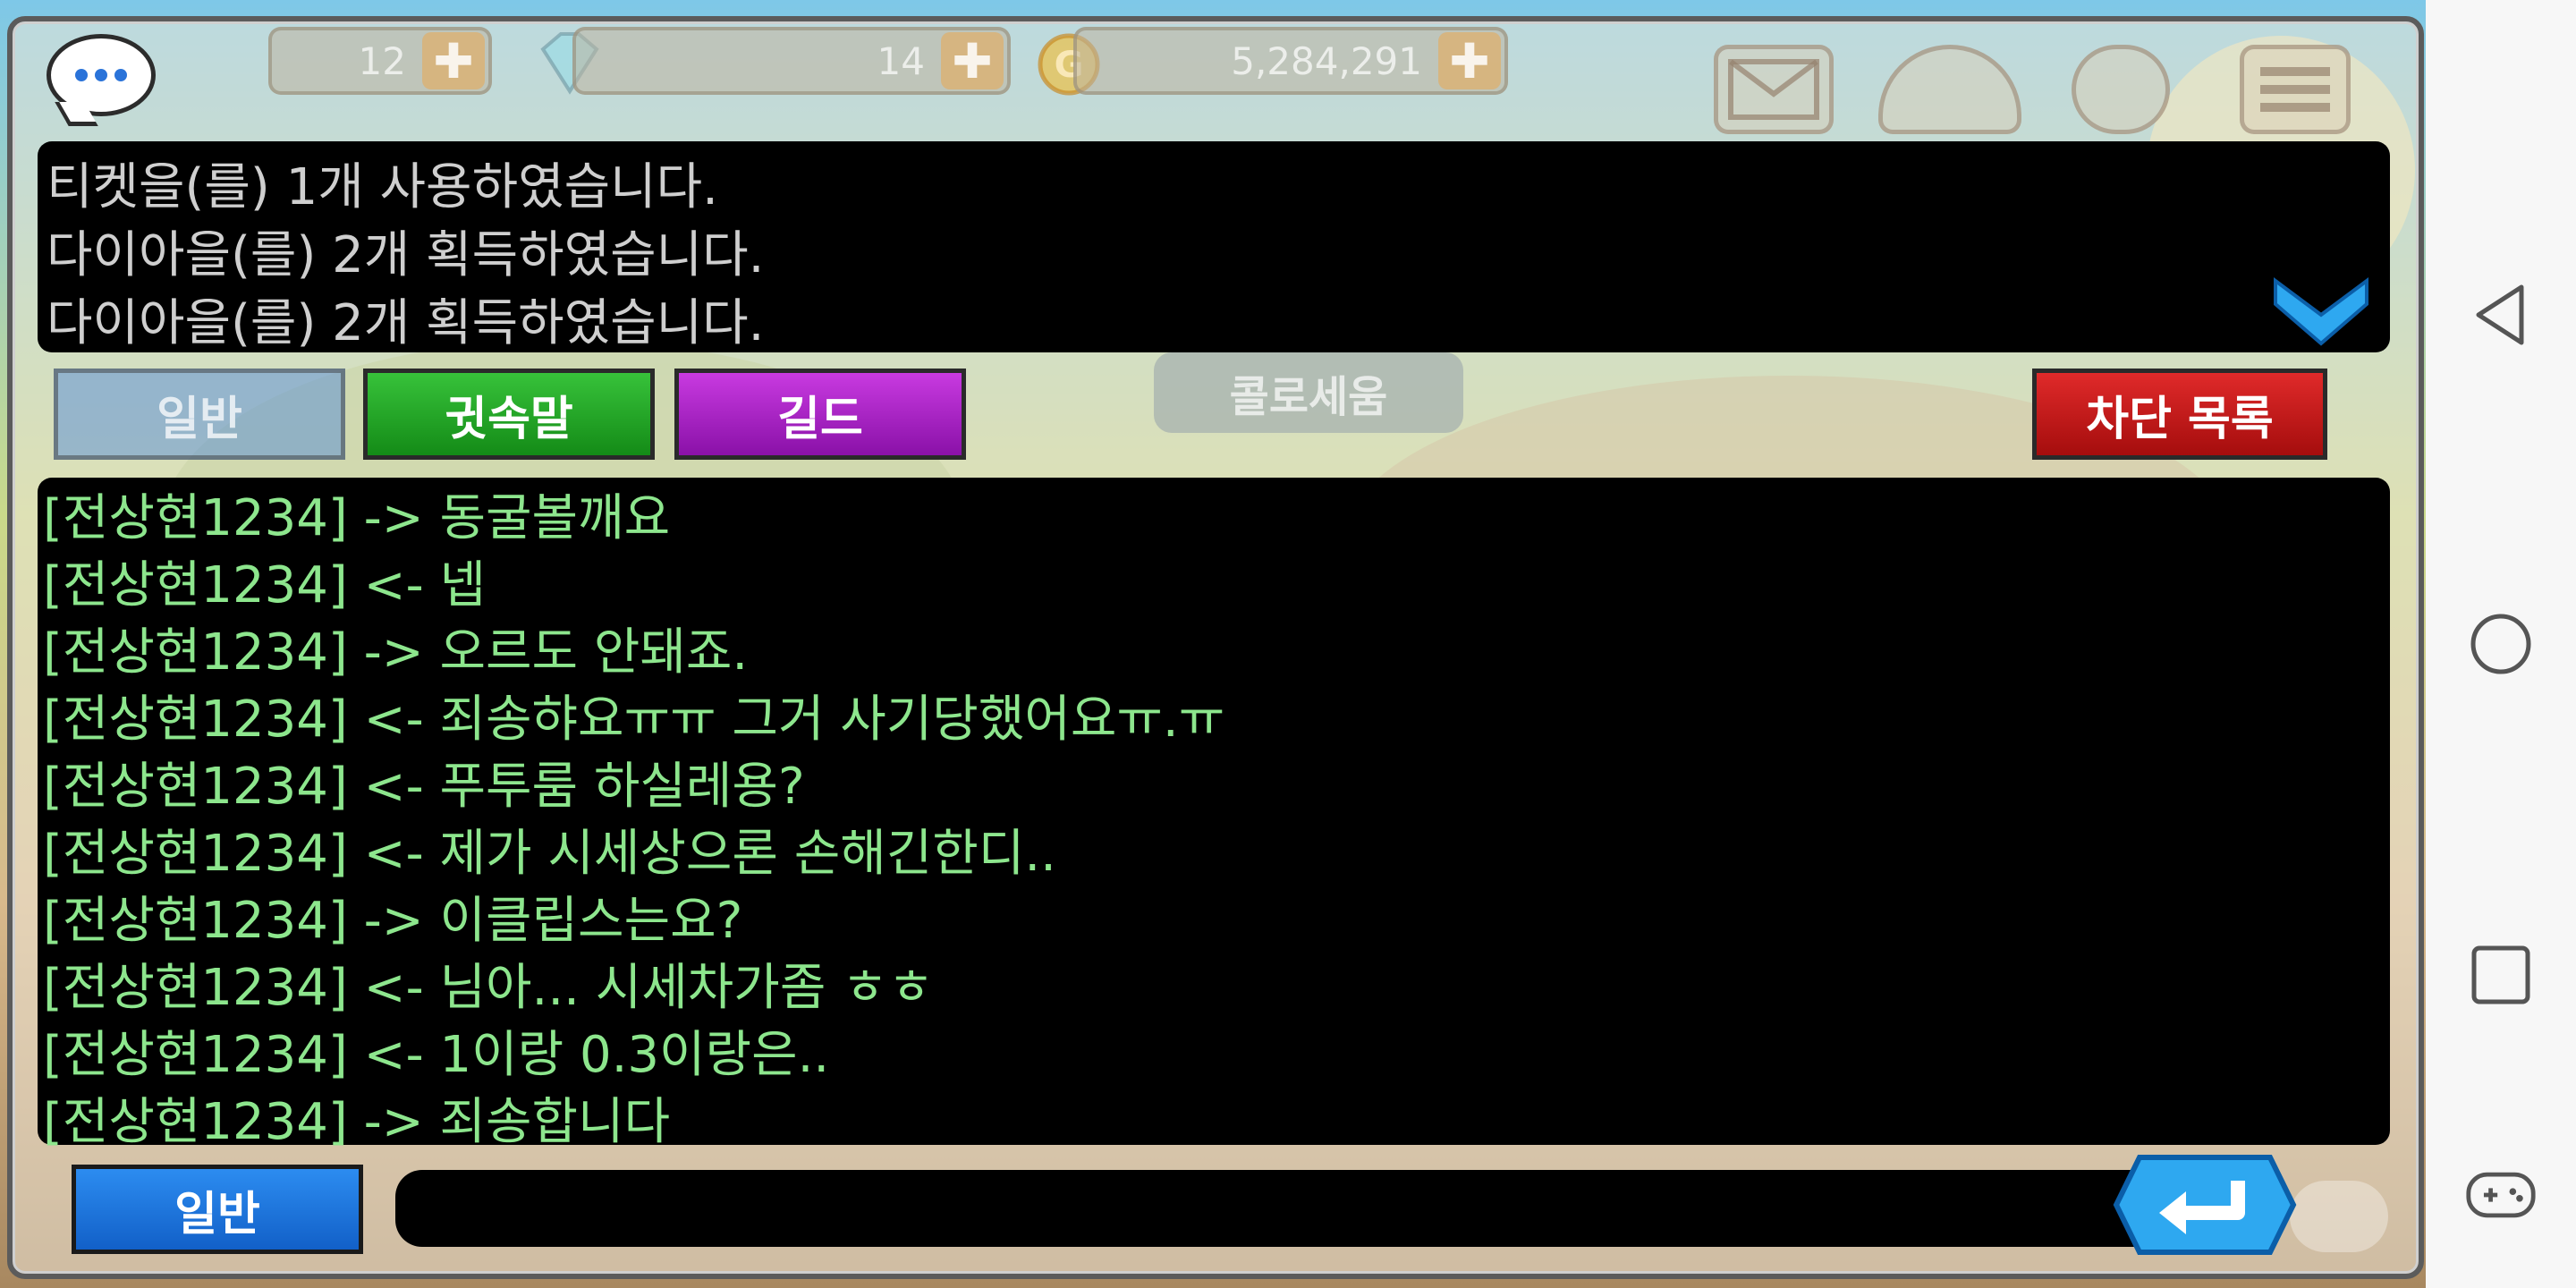  What do you see at coordinates (1308, 392) in the screenshot?
I see `colosseum-sign: 콜로세움` at bounding box center [1308, 392].